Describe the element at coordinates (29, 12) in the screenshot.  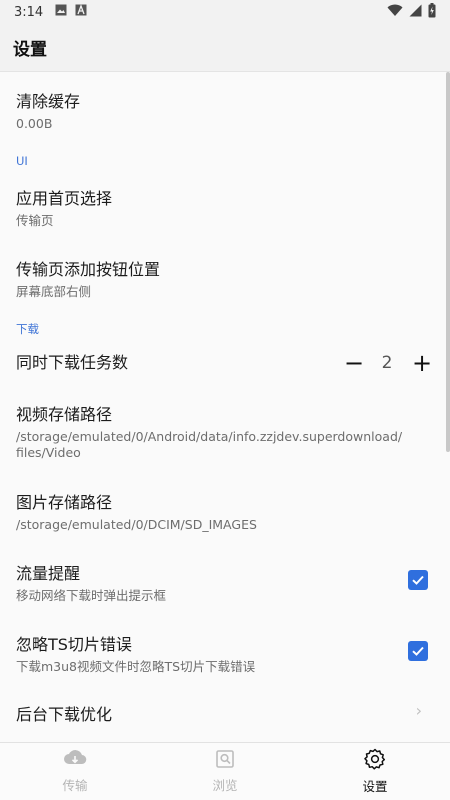
I see `status-time: 3:14` at that location.